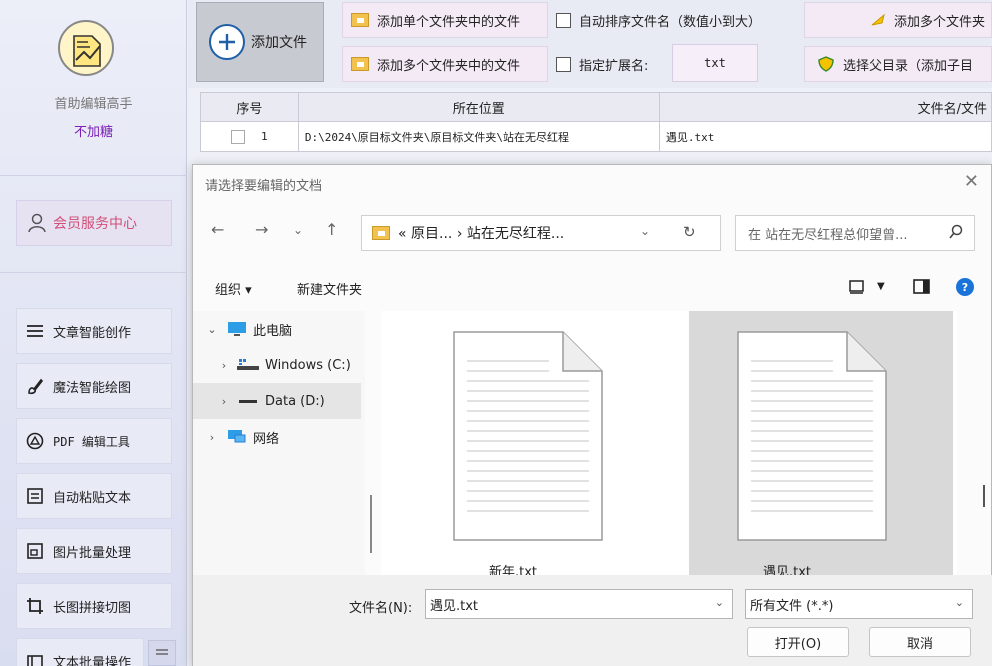  Describe the element at coordinates (984, 496) in the screenshot. I see `files-scrollbar` at that location.